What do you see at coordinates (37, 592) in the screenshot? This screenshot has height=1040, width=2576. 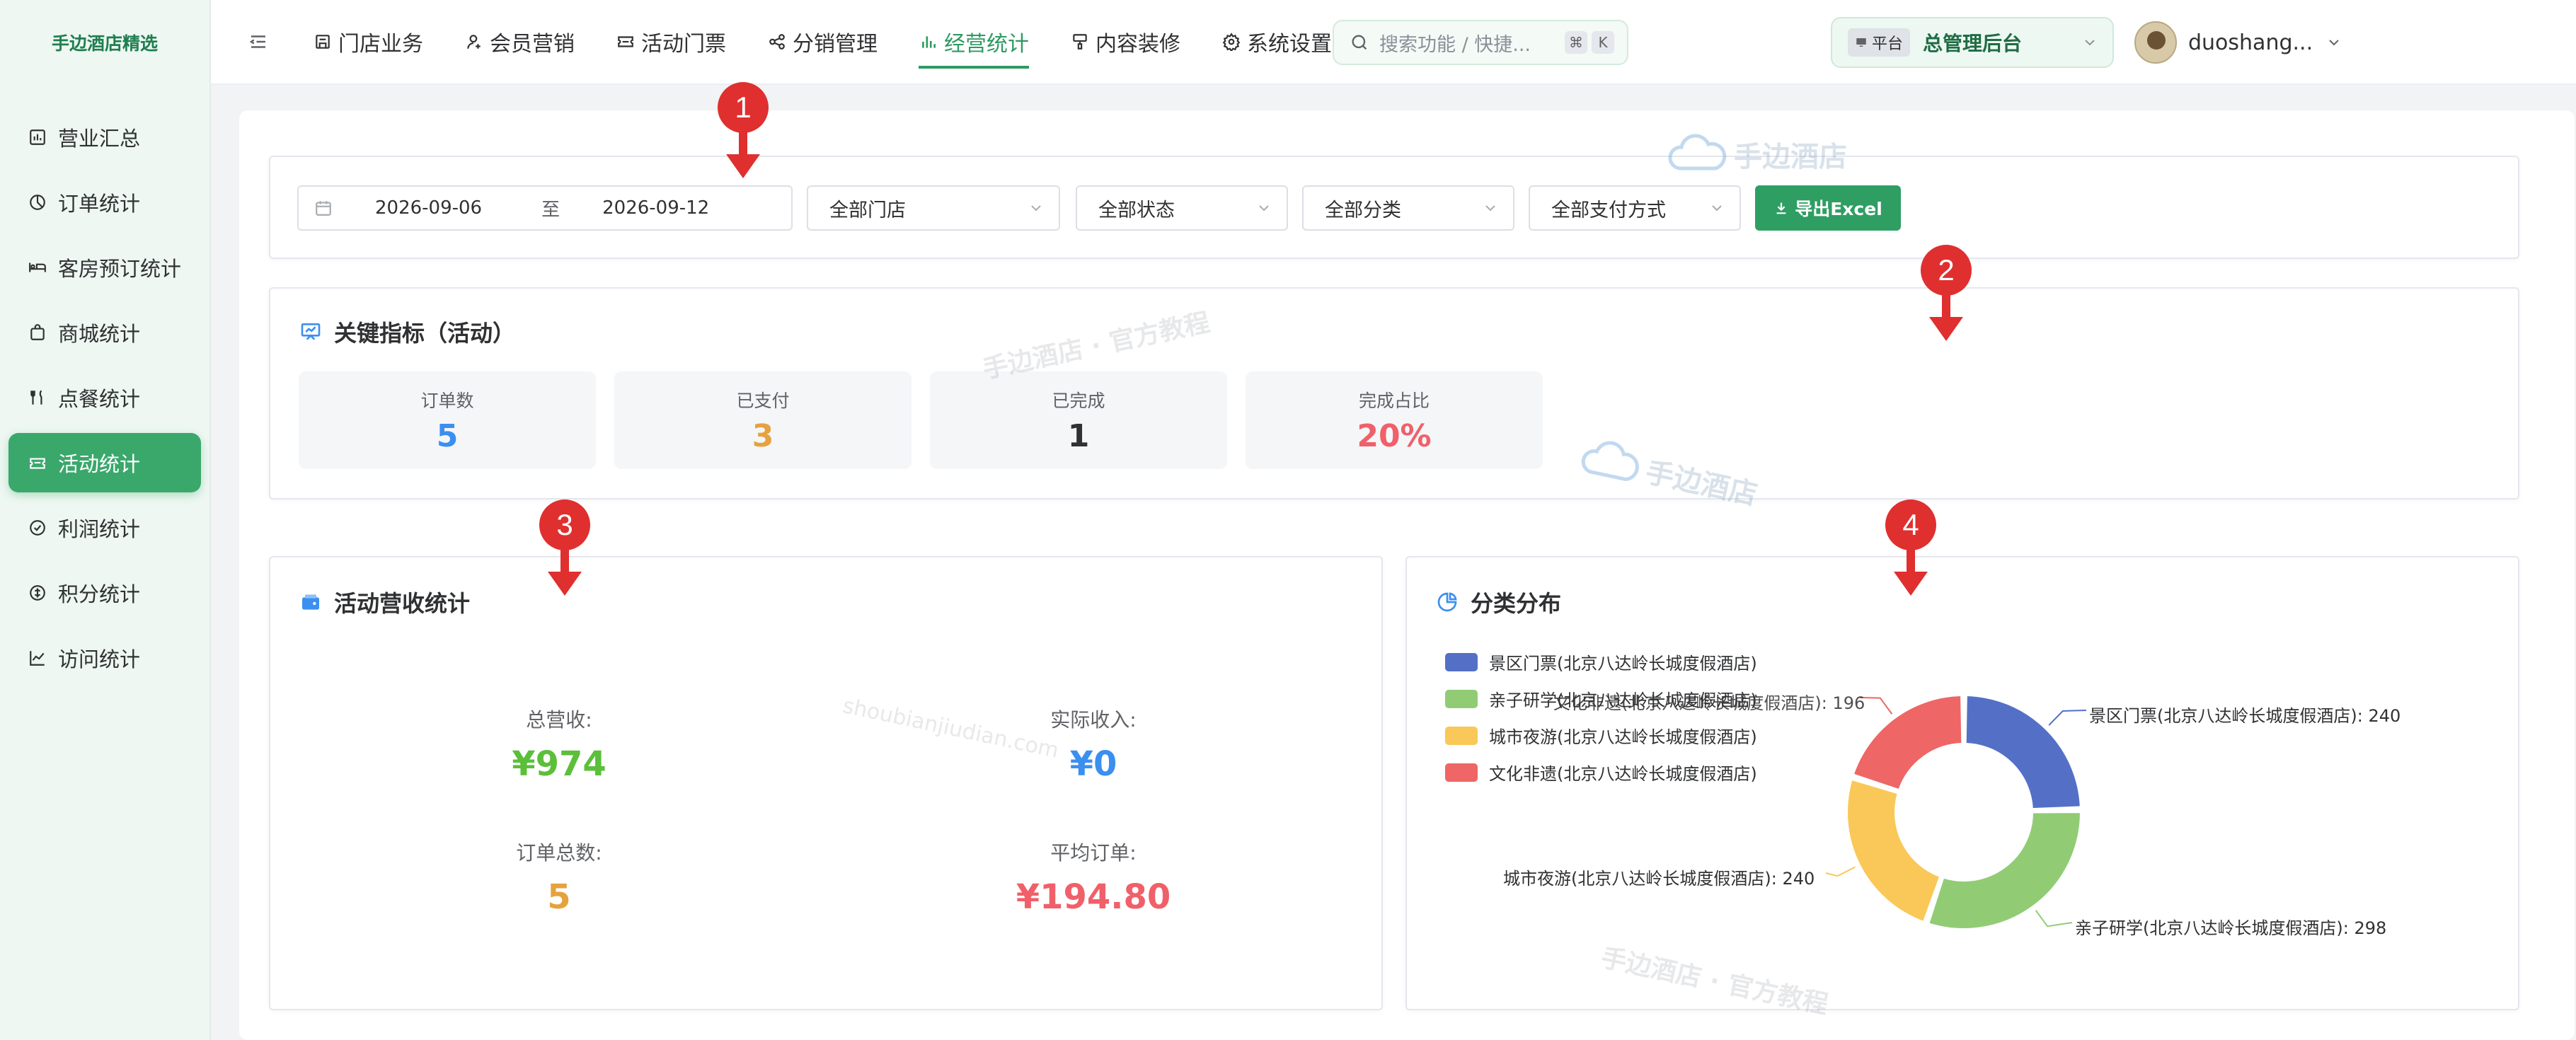 I see `coin-icon` at bounding box center [37, 592].